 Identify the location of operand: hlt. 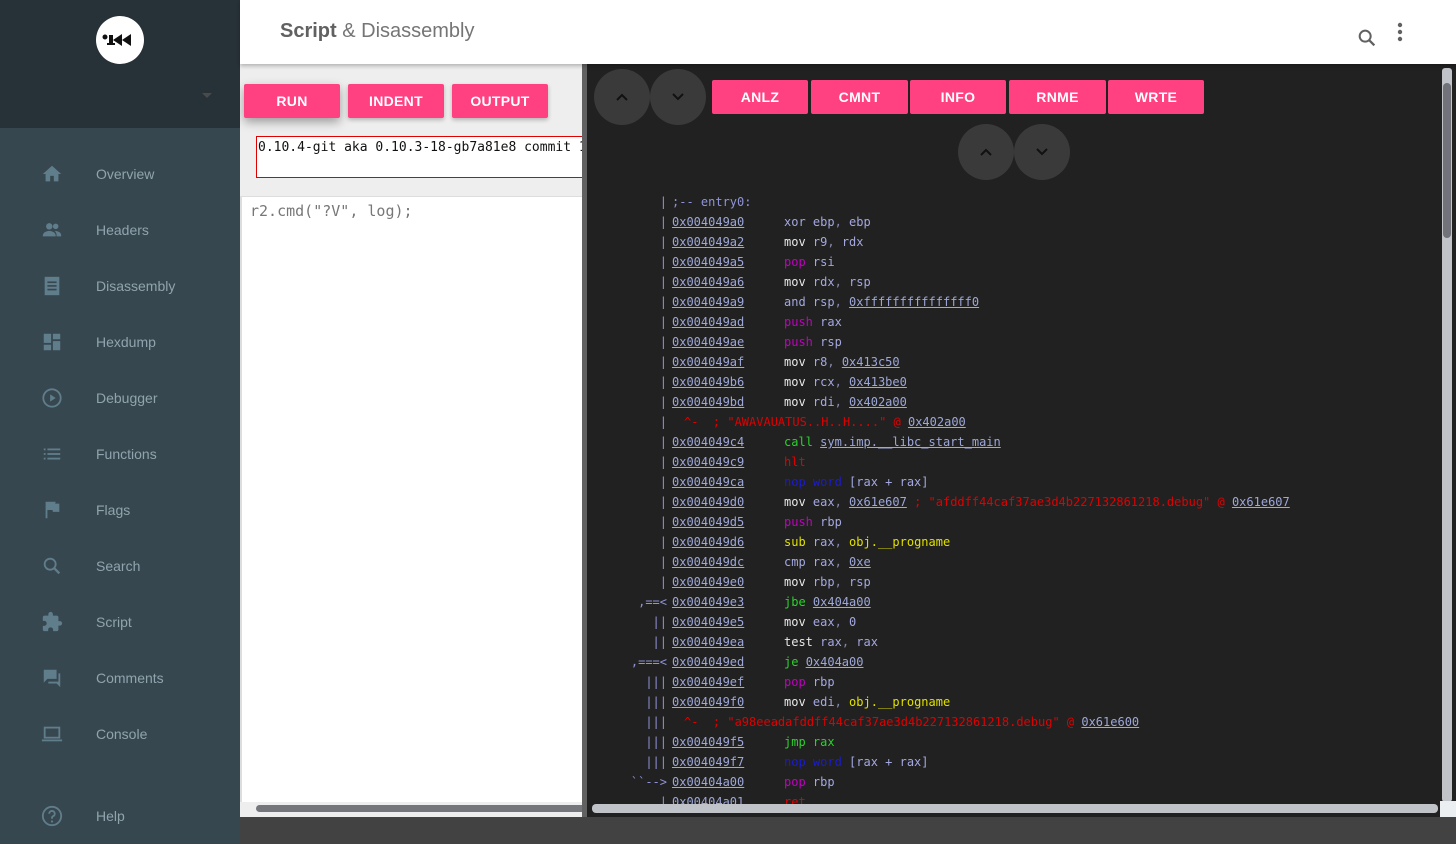
(795, 462).